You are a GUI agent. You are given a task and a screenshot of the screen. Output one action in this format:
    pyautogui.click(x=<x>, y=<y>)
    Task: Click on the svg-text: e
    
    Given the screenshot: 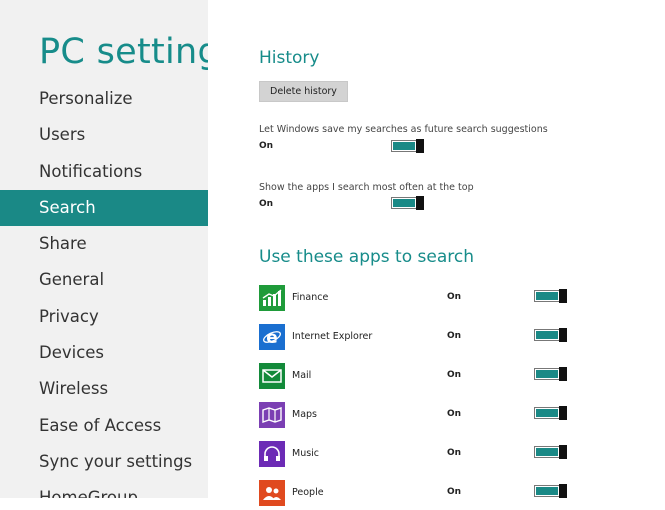 What is the action you would take?
    pyautogui.click(x=272, y=337)
    